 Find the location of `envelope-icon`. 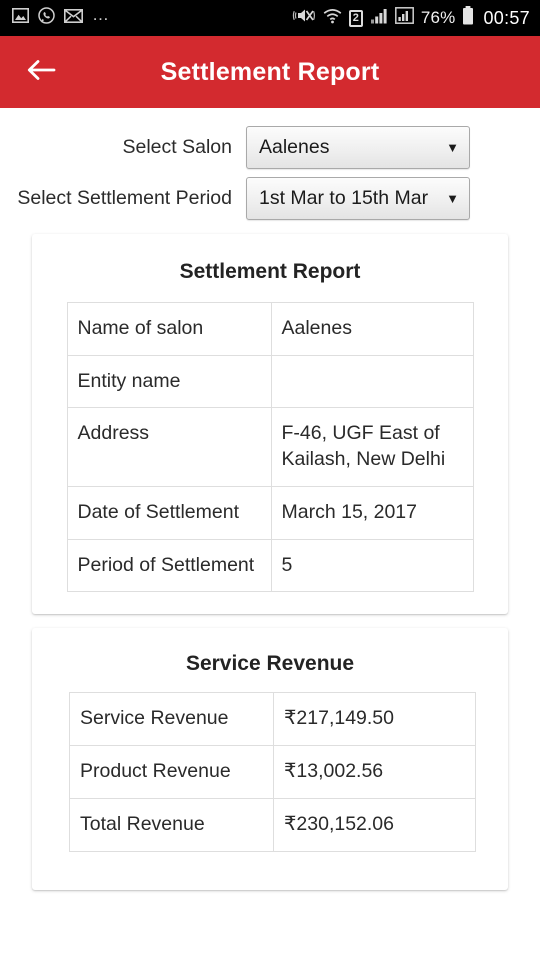

envelope-icon is located at coordinates (73, 18).